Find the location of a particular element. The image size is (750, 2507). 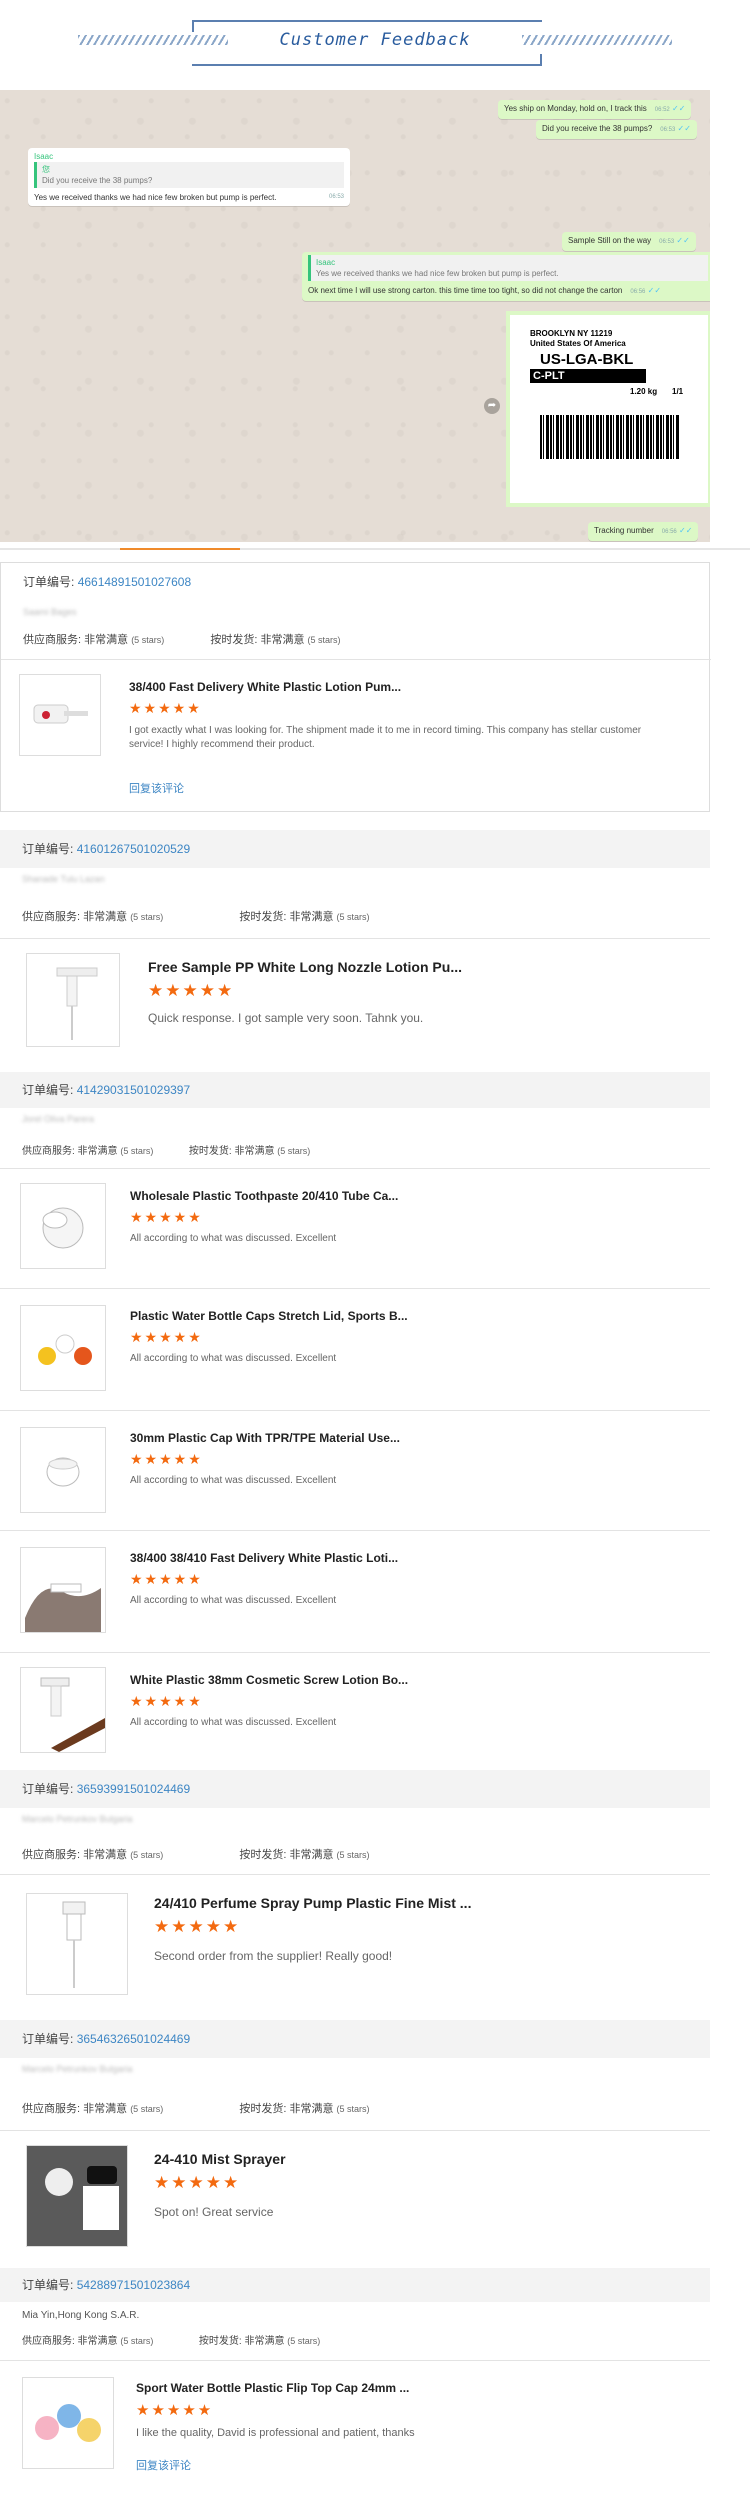

chat-message-out: Tracking number 06:56 ✓✓ is located at coordinates (643, 531).